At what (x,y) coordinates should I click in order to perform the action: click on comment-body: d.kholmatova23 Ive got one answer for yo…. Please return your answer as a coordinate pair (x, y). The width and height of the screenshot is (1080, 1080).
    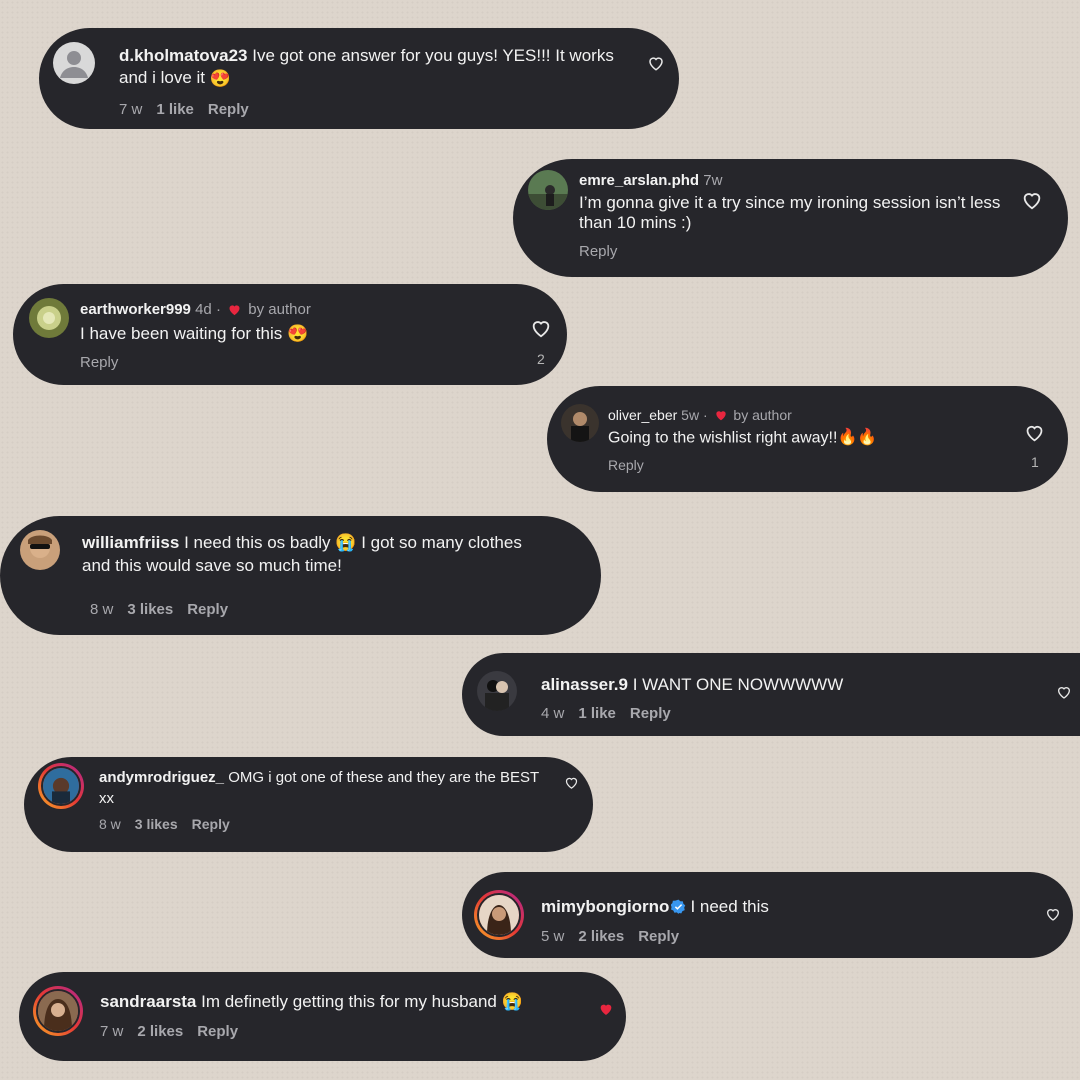
    Looking at the image, I should click on (369, 67).